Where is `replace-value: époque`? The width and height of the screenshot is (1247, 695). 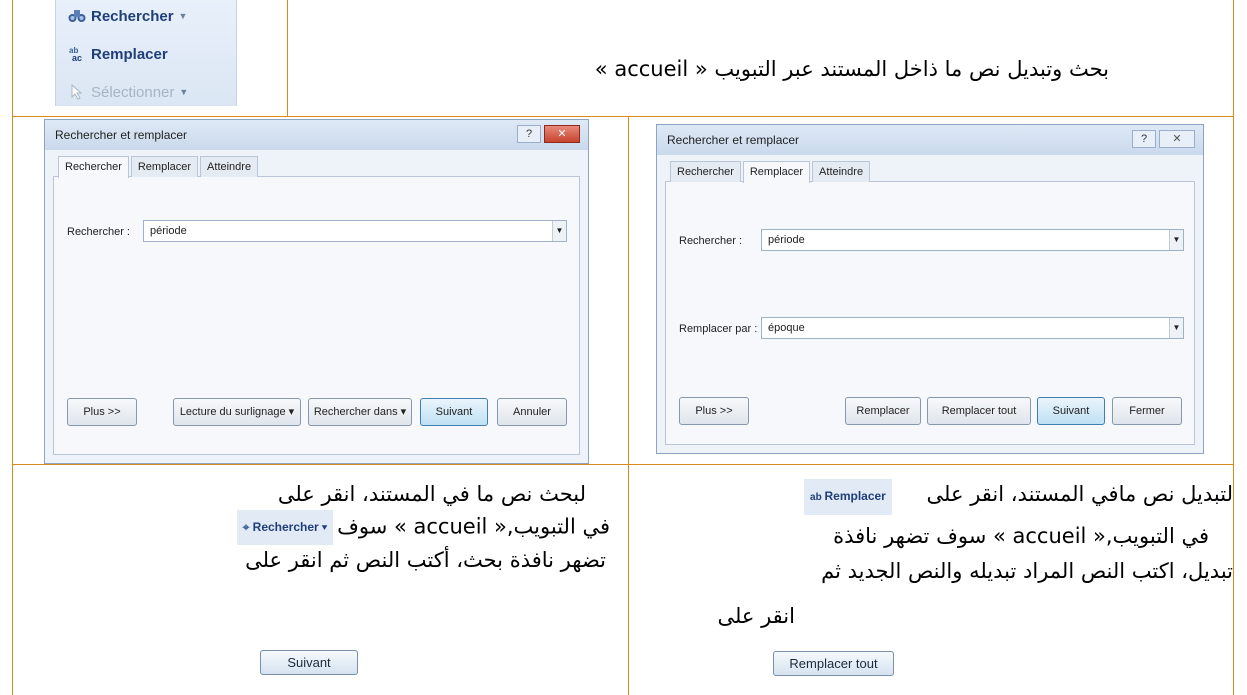
replace-value: époque is located at coordinates (786, 328).